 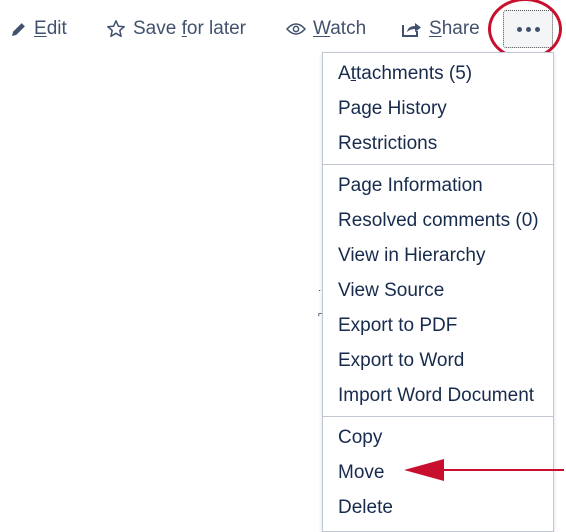 I want to click on menu-item-copy: Copy, so click(x=438, y=437).